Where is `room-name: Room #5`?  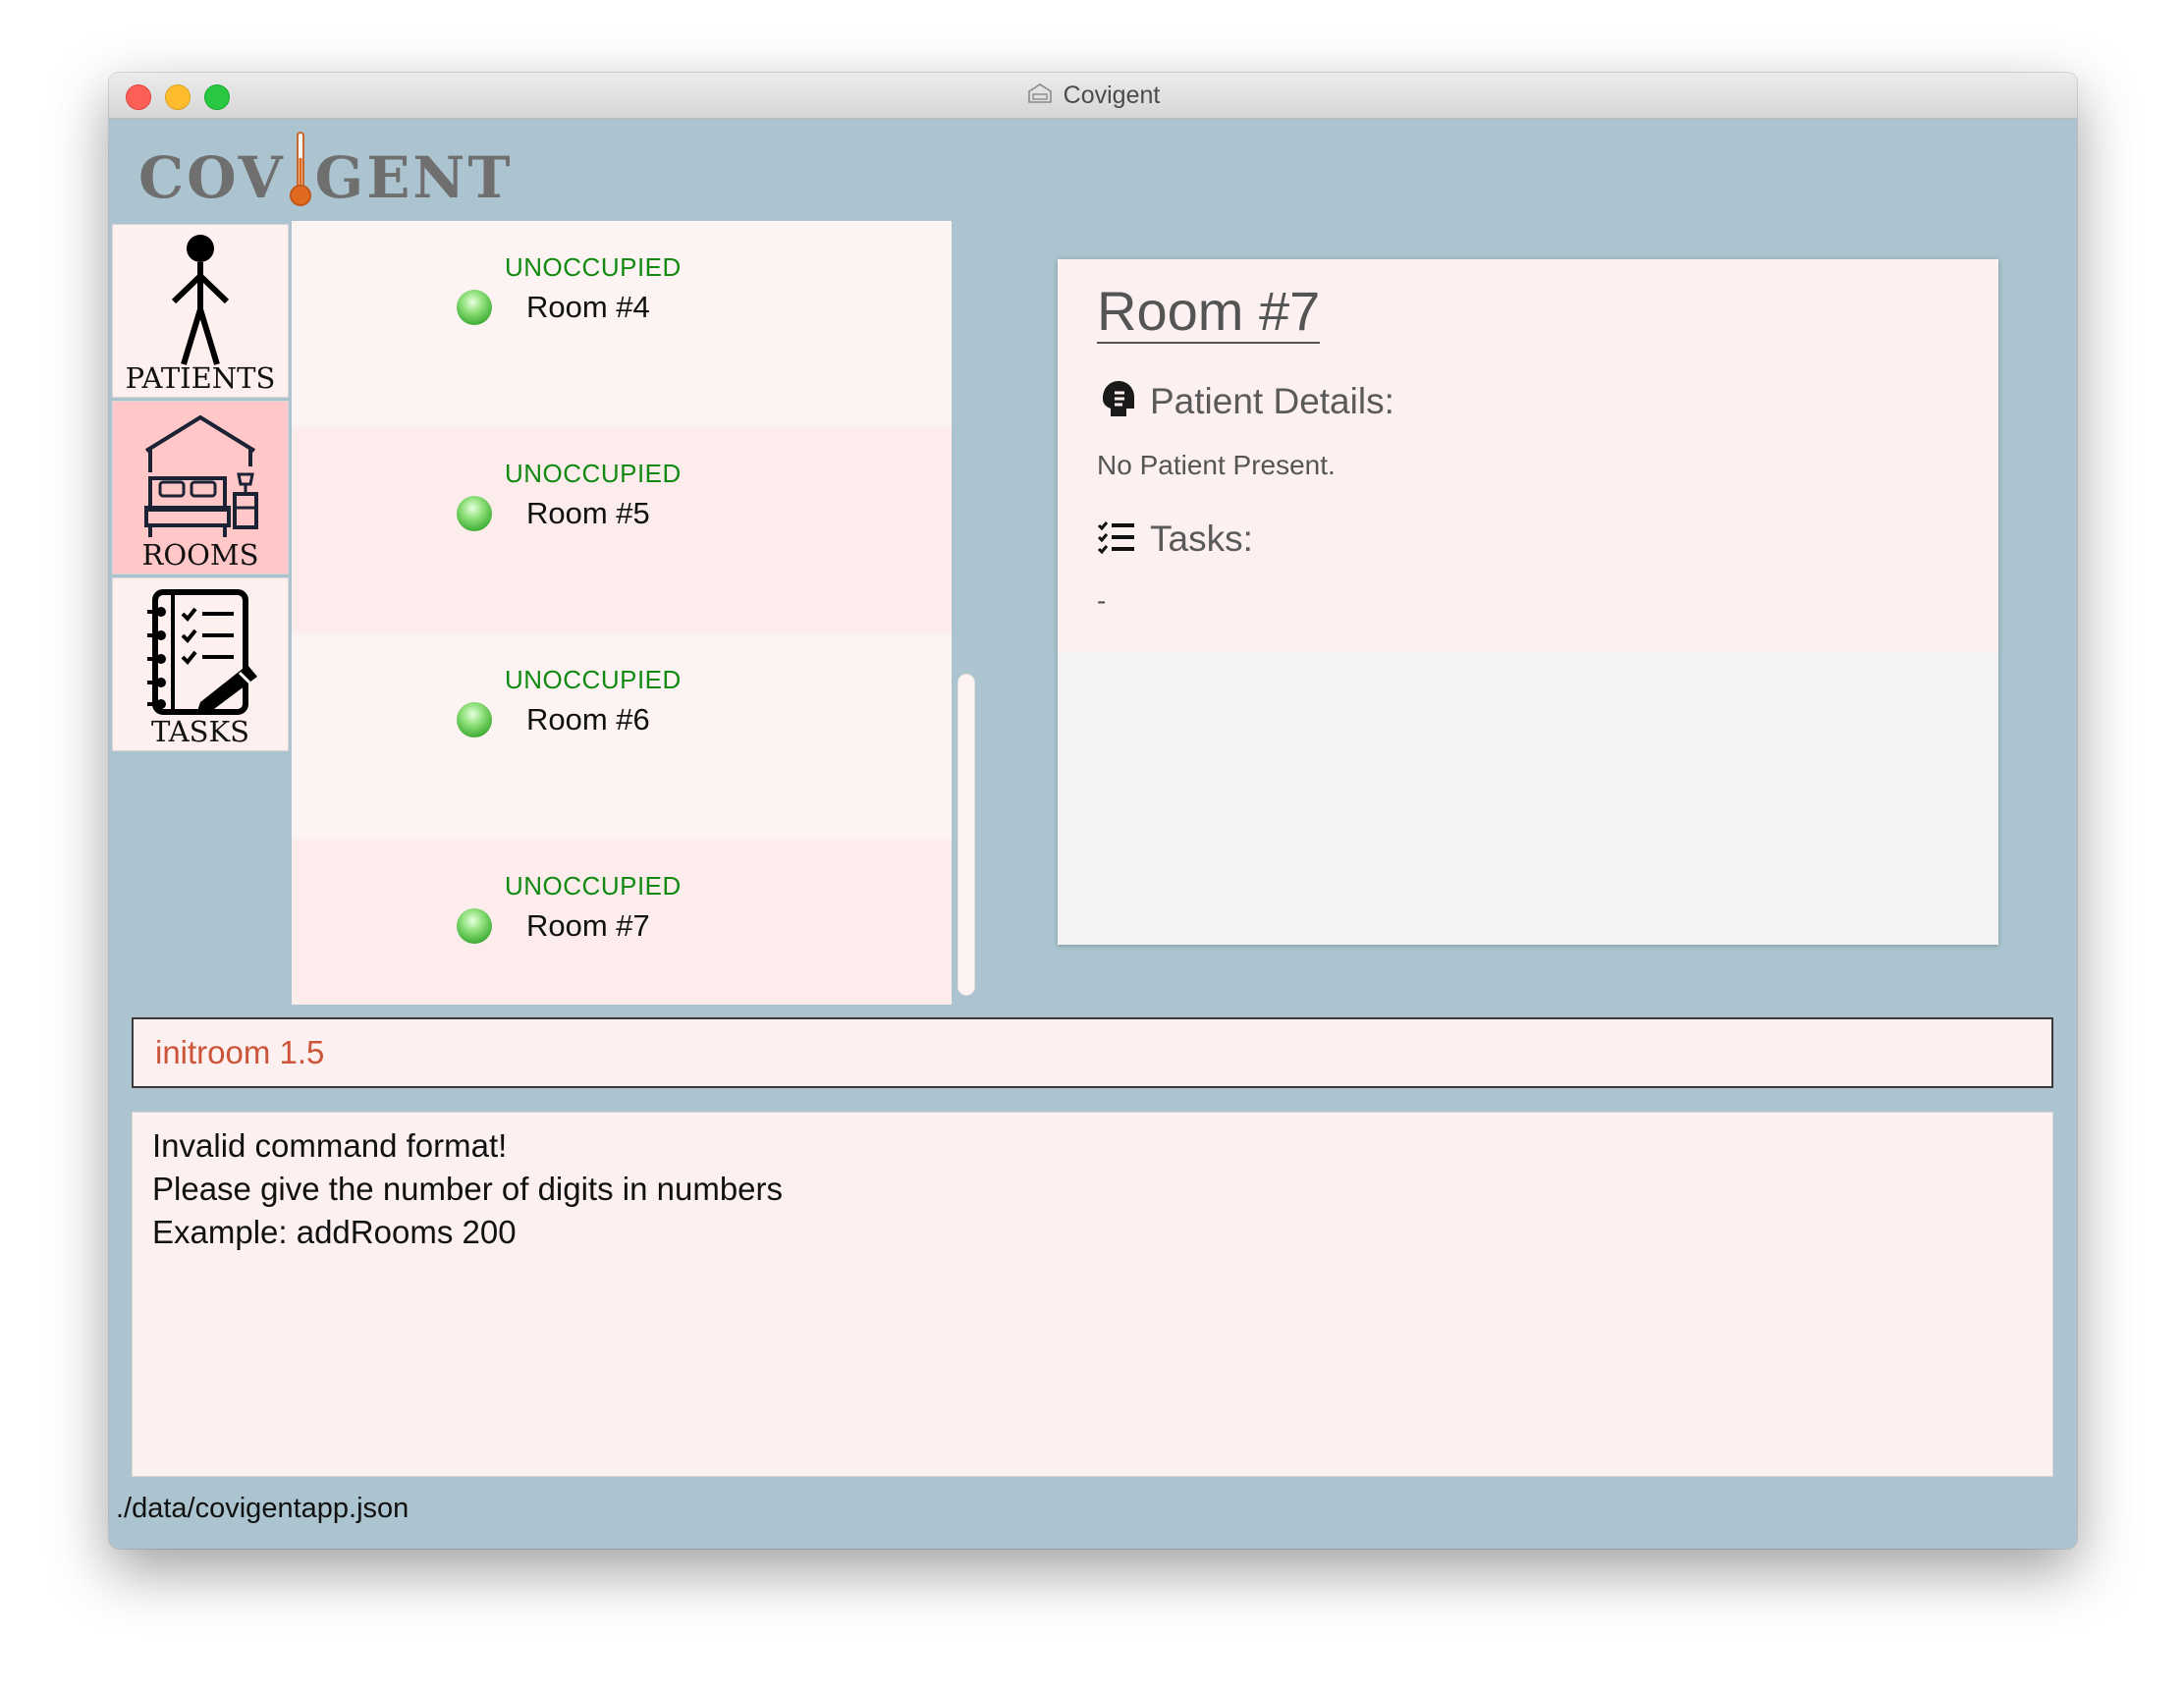 room-name: Room #5 is located at coordinates (588, 513).